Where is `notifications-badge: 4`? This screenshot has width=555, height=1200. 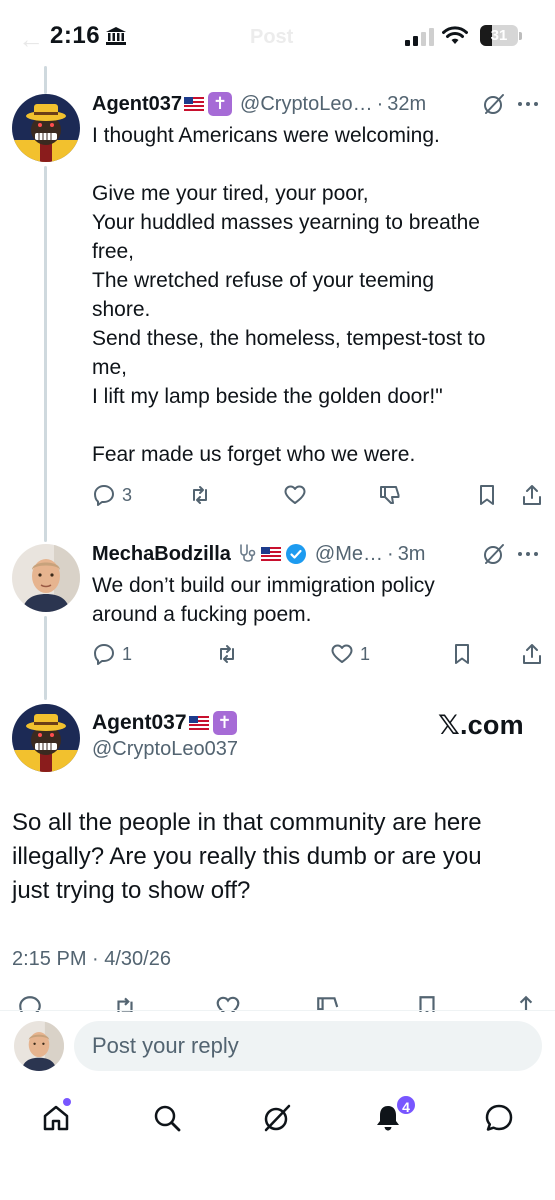 notifications-badge: 4 is located at coordinates (406, 1105).